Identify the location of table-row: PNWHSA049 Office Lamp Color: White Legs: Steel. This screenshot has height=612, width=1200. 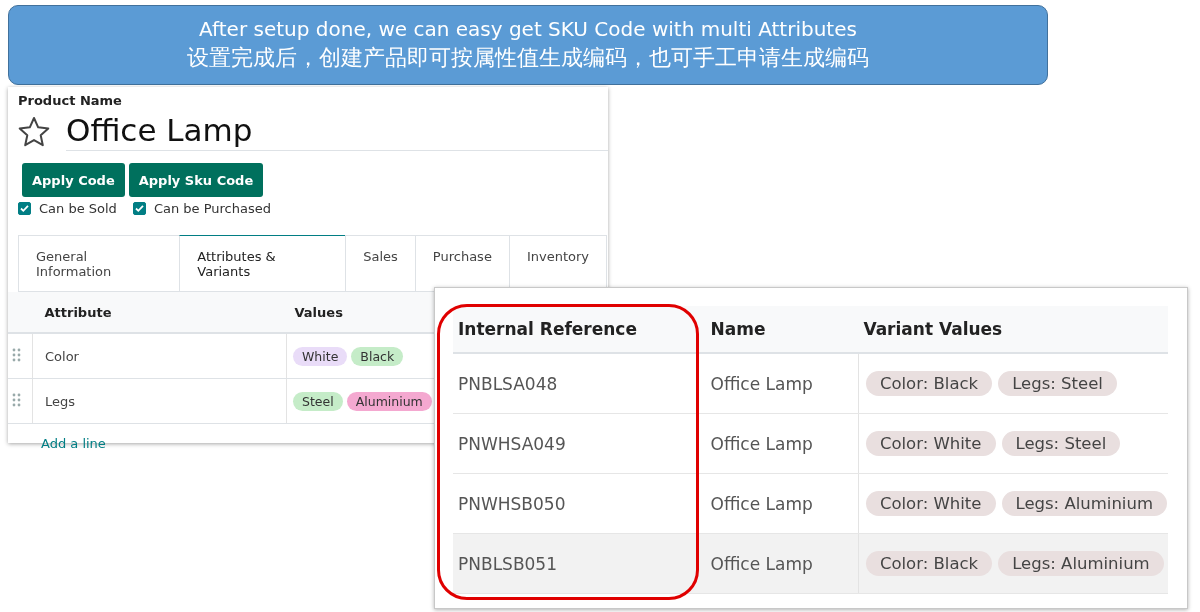
(810, 443).